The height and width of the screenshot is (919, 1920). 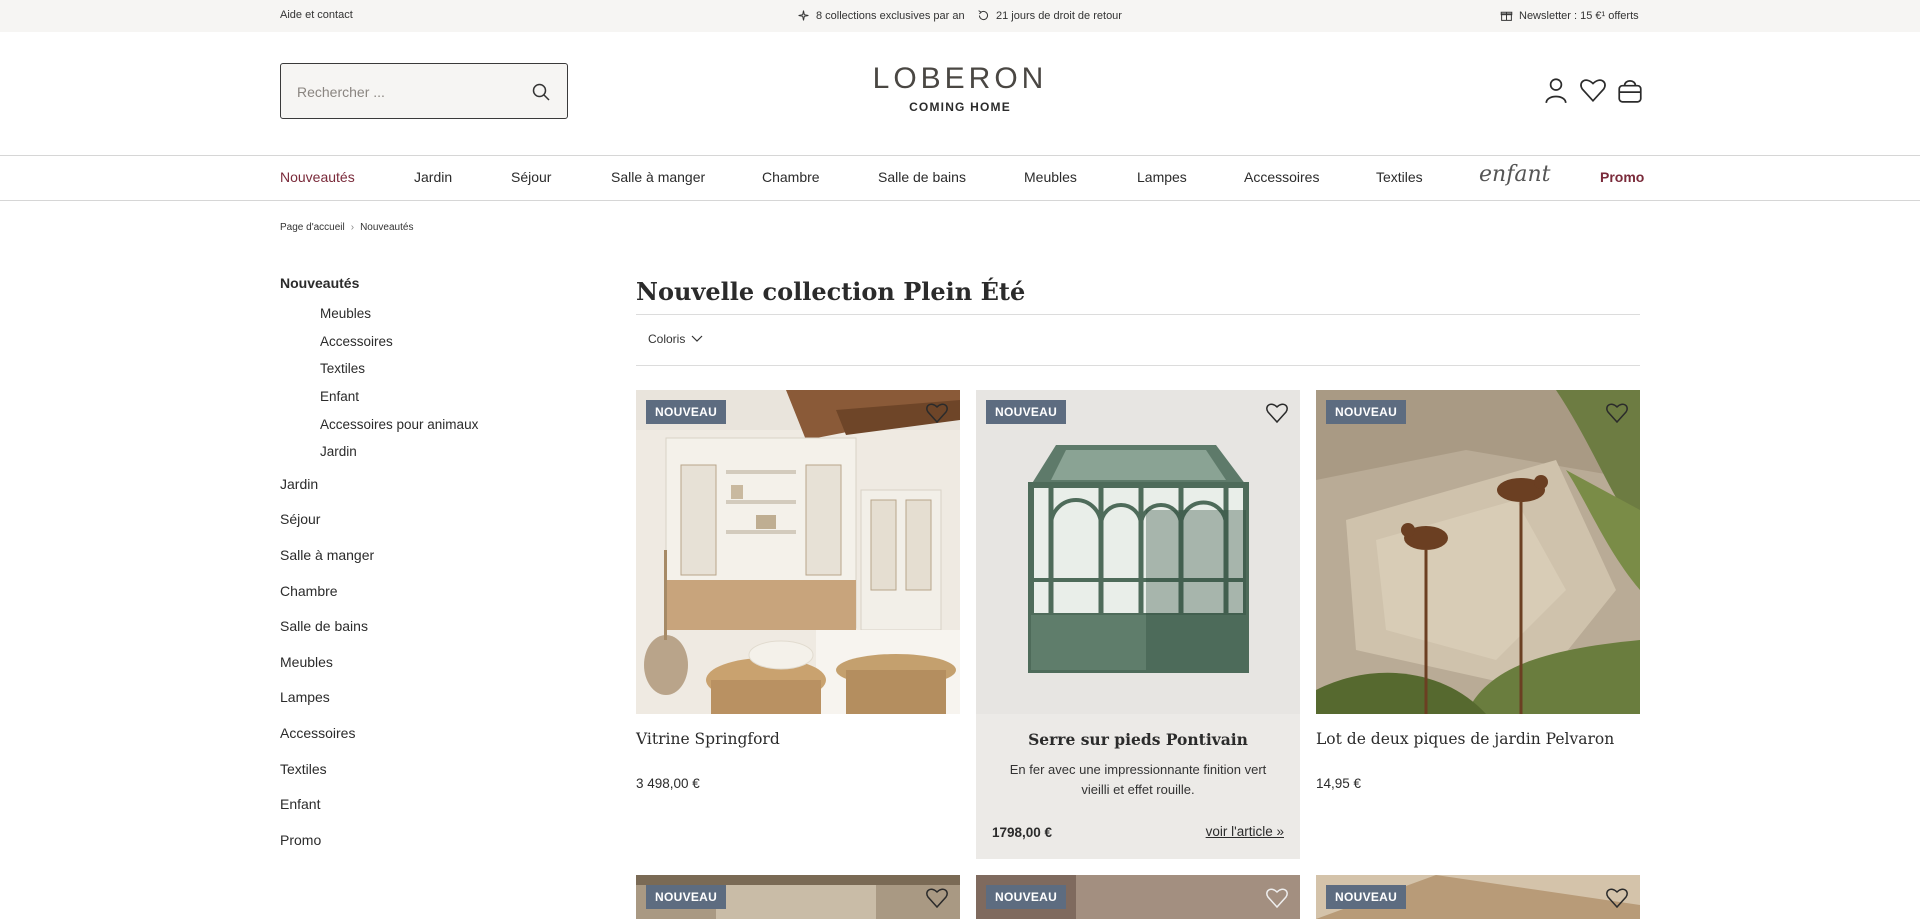 I want to click on search-icon, so click(x=541, y=92).